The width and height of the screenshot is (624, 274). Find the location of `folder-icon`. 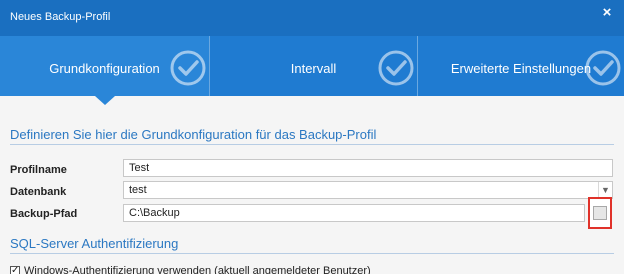

folder-icon is located at coordinates (600, 213).